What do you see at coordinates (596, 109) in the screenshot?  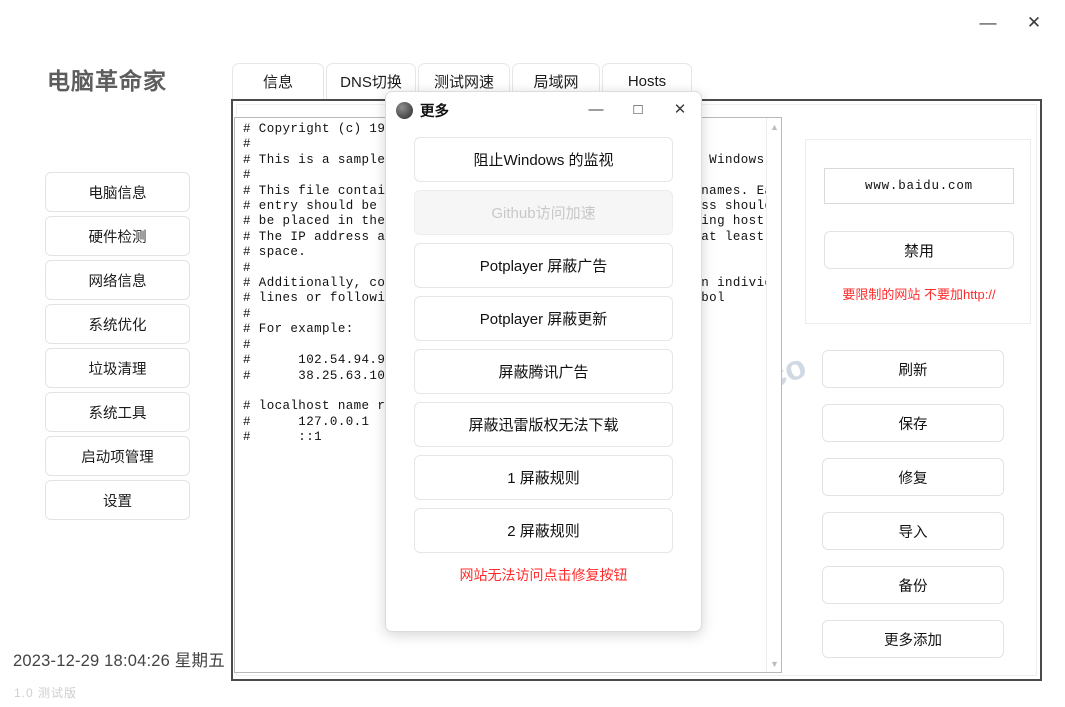 I see `dialog-minimize-icon: —` at bounding box center [596, 109].